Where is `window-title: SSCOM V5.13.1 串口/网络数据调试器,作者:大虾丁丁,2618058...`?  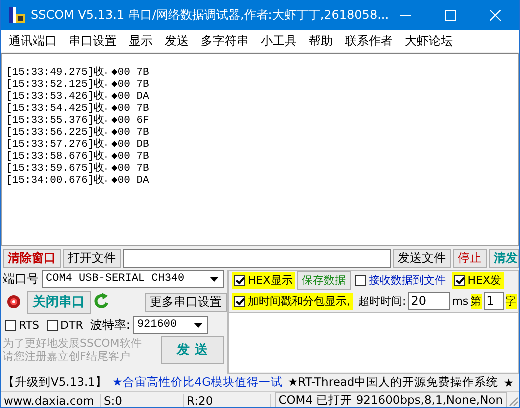
window-title: SSCOM V5.13.1 串口/网络数据调试器,作者:大虾丁丁,2618058... is located at coordinates (210, 15).